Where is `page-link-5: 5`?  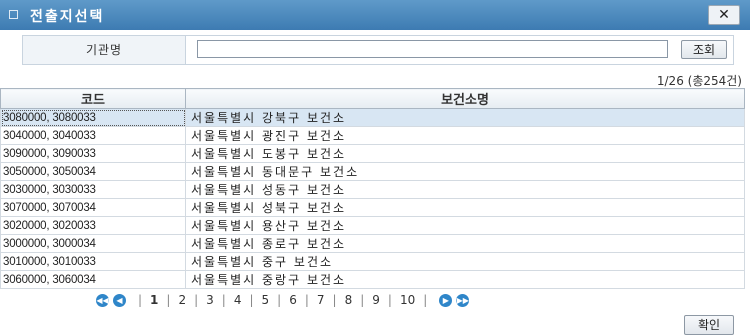 page-link-5: 5 is located at coordinates (266, 300).